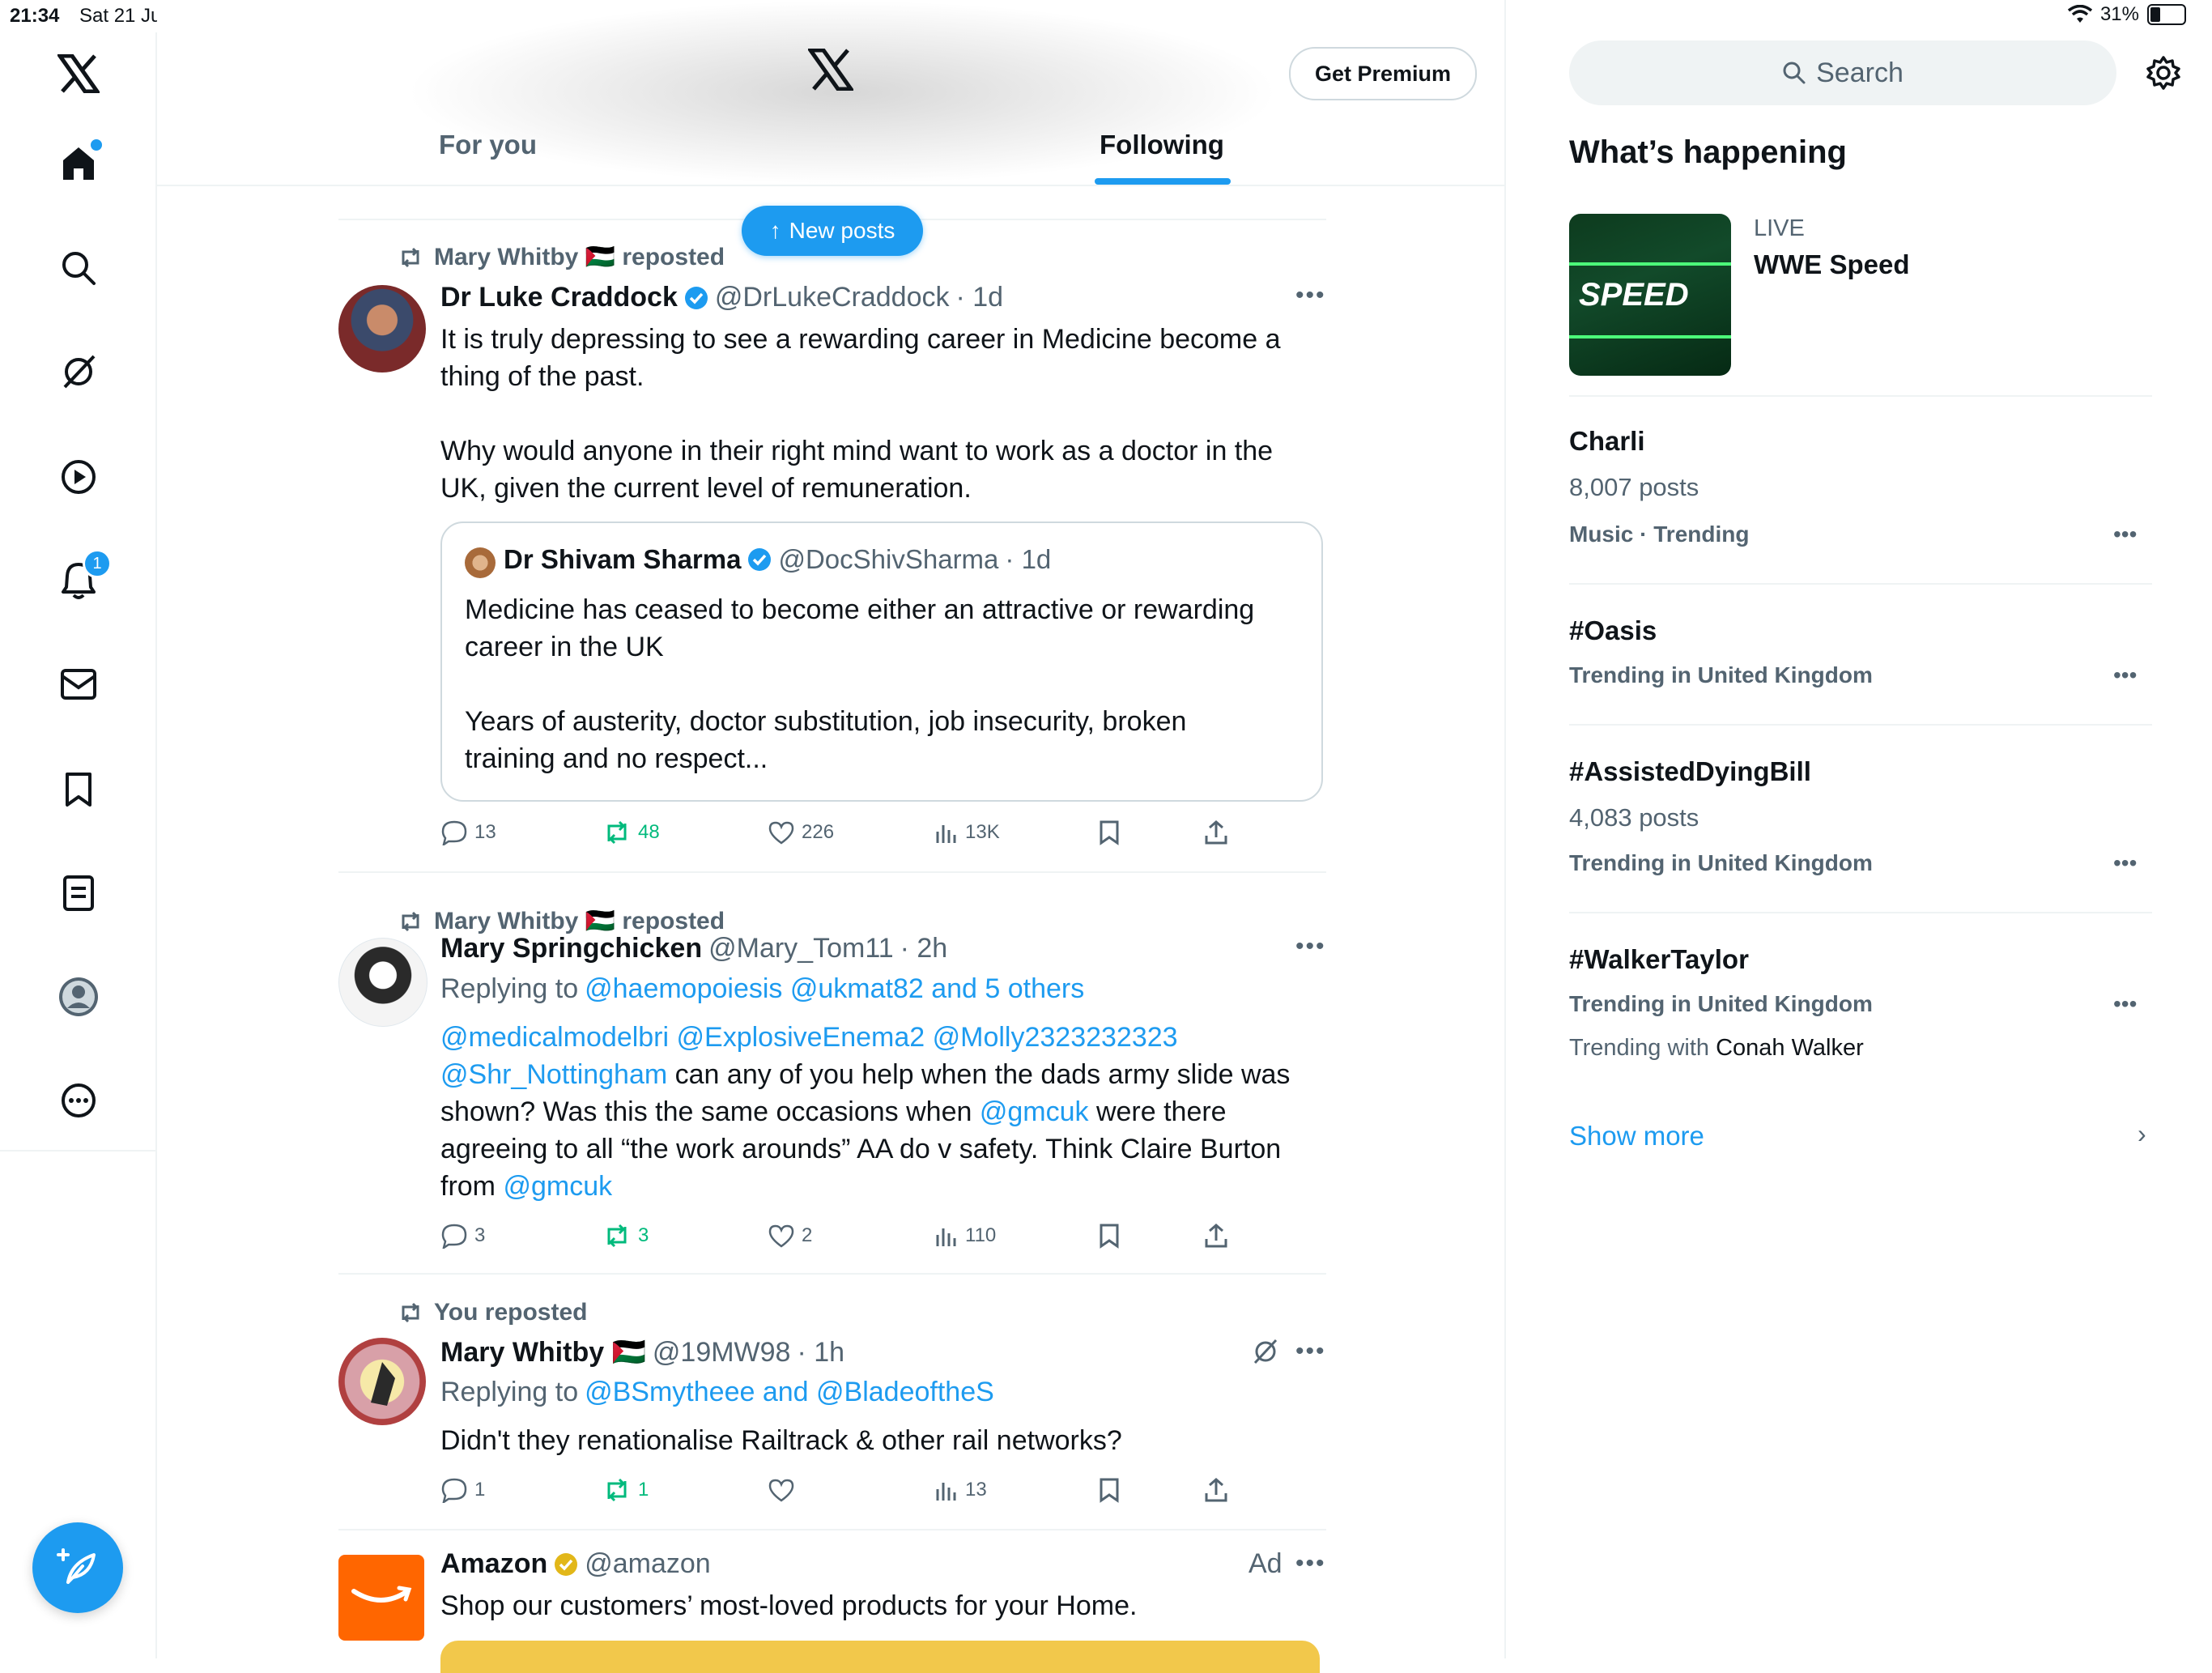 This screenshot has height=1673, width=2212. What do you see at coordinates (880, 1657) in the screenshot?
I see `ad-media` at bounding box center [880, 1657].